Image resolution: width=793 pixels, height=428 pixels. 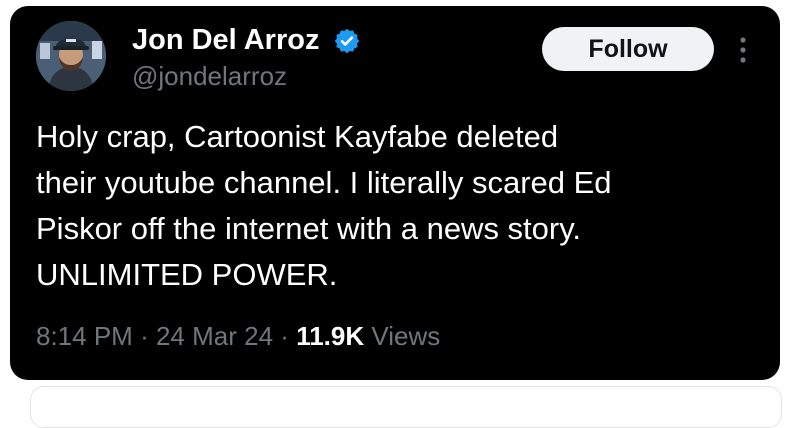 I want to click on tweet-time: 8:14 PM, so click(x=84, y=336).